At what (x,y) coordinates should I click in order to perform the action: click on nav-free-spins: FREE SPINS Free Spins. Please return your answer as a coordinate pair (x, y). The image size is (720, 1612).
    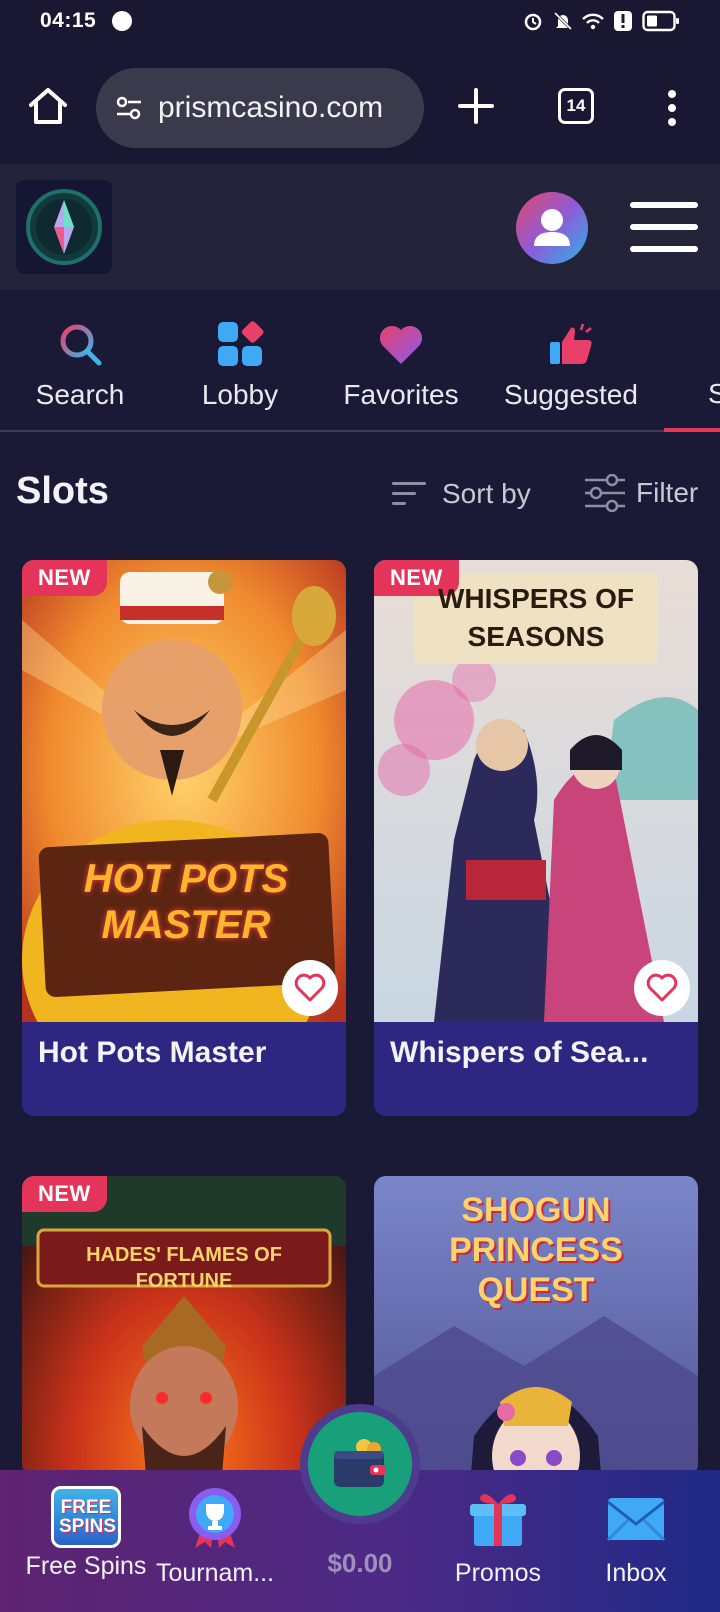
    Looking at the image, I should click on (86, 1533).